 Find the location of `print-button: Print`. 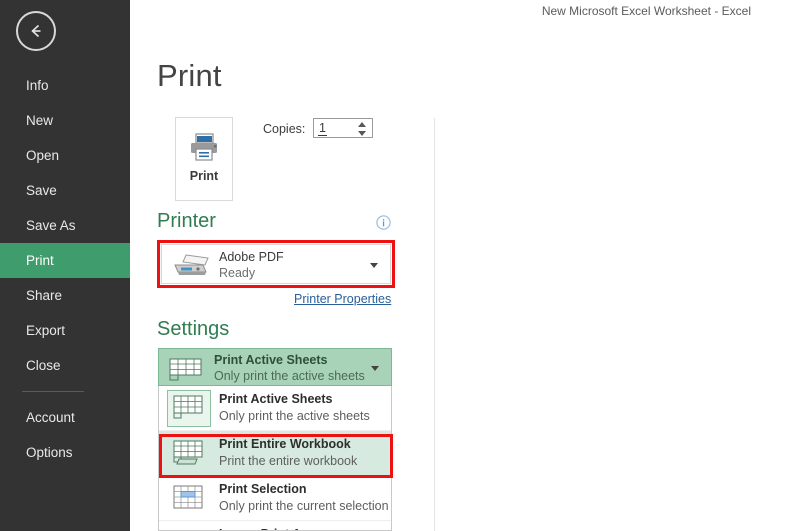

print-button: Print is located at coordinates (204, 159).